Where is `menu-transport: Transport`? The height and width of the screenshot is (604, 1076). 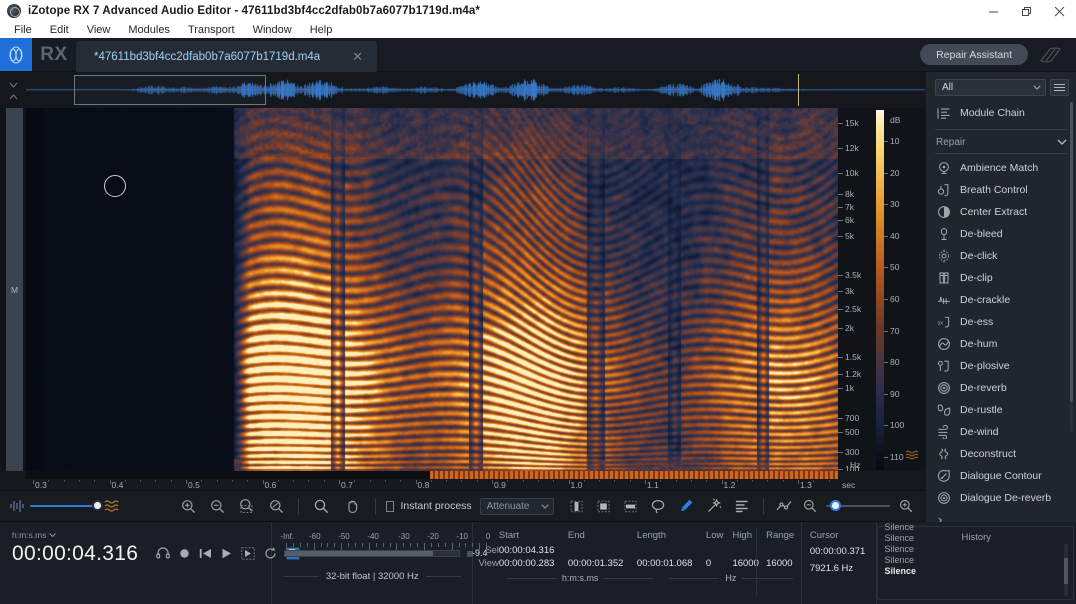
menu-transport: Transport is located at coordinates (211, 30).